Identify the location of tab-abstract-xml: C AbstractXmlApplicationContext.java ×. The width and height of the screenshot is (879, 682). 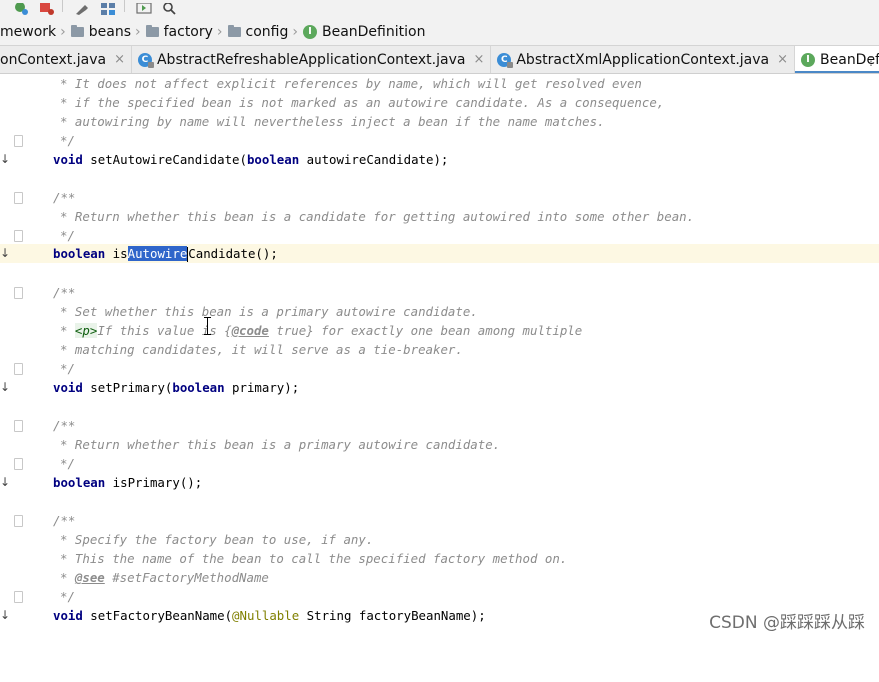
(643, 59).